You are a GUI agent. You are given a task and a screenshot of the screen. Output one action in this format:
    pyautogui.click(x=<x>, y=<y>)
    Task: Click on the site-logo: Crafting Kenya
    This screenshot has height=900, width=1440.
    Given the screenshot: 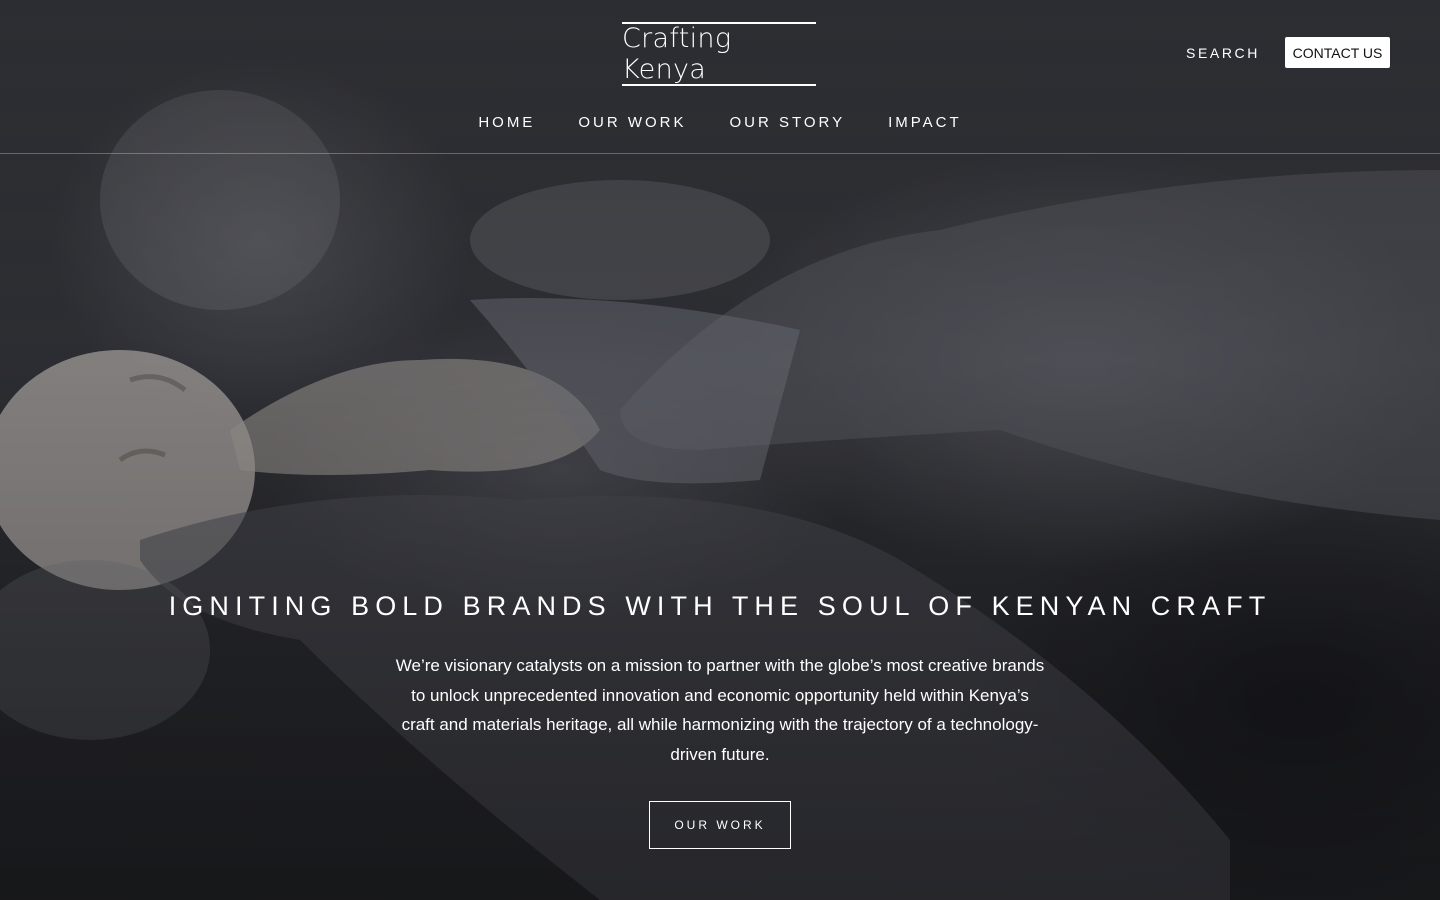 What is the action you would take?
    pyautogui.click(x=719, y=54)
    